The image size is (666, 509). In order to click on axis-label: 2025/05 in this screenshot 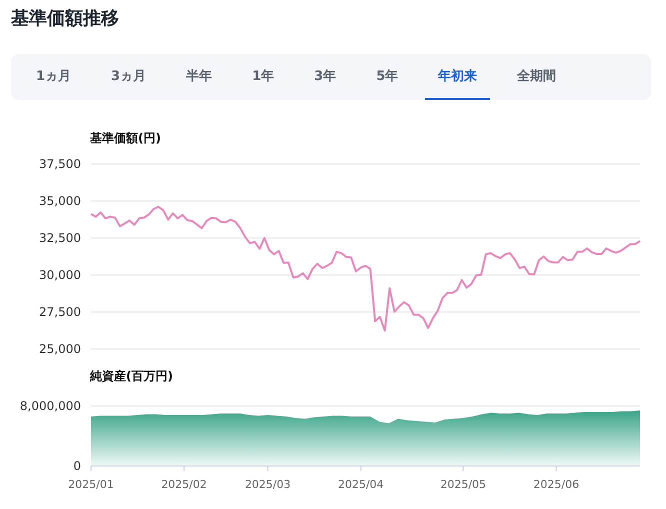, I will do `click(463, 484)`.